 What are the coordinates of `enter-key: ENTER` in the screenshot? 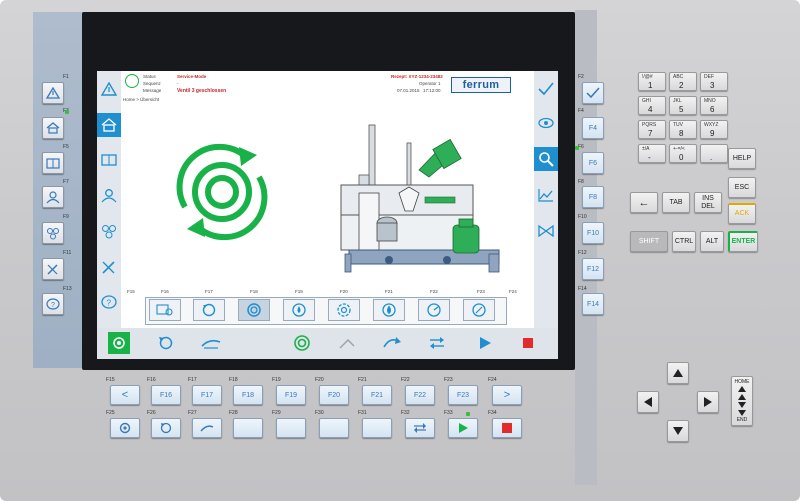 It's located at (743, 241).